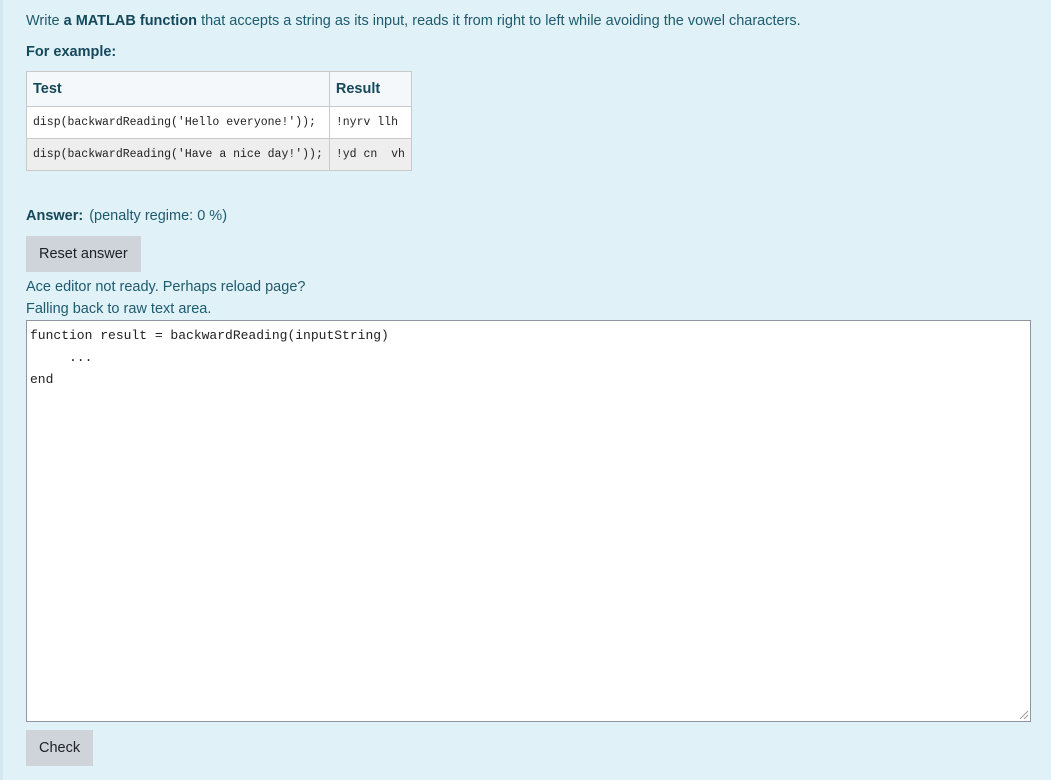 This screenshot has height=780, width=1051. What do you see at coordinates (119, 309) in the screenshot?
I see `fallback-notice: Falling back to raw text area.` at bounding box center [119, 309].